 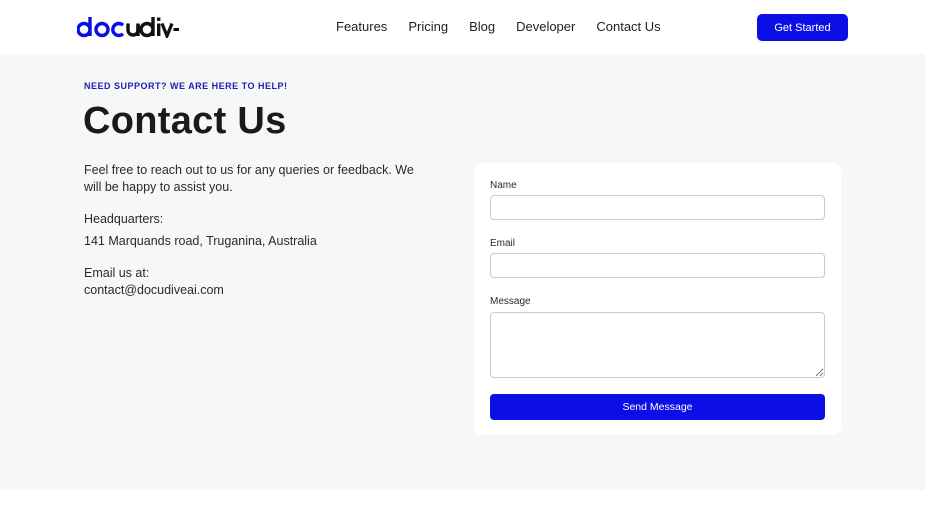 What do you see at coordinates (361, 27) in the screenshot?
I see `nav-link-features: Features` at bounding box center [361, 27].